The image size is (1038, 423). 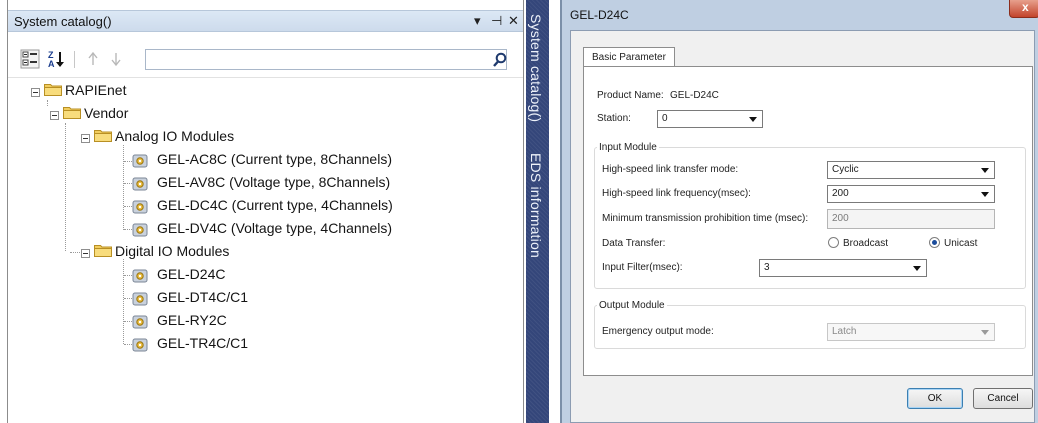 I want to click on tree-node-vendor: Vendor, so click(x=158, y=114).